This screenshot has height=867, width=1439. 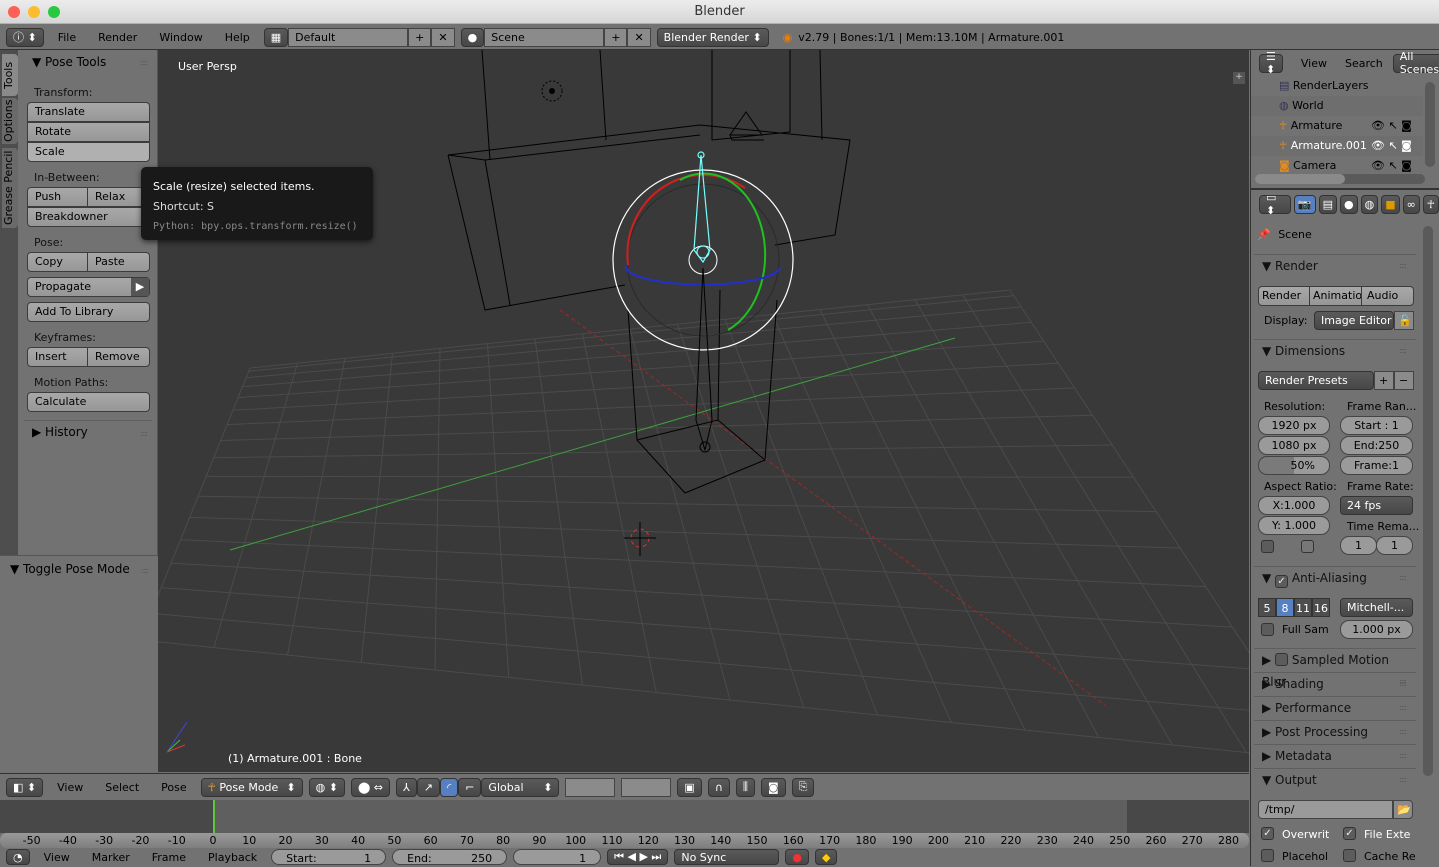 I want to click on timeline-menu-marker: Marker, so click(x=111, y=857).